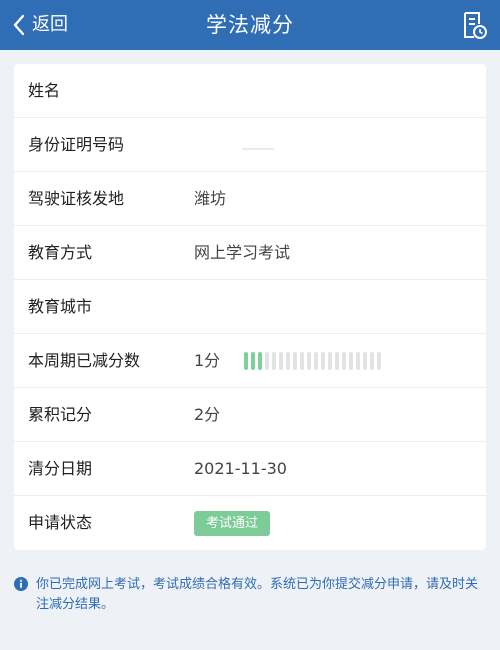 Image resolution: width=500 pixels, height=650 pixels. Describe the element at coordinates (44, 90) in the screenshot. I see `row-label: 姓名` at that location.